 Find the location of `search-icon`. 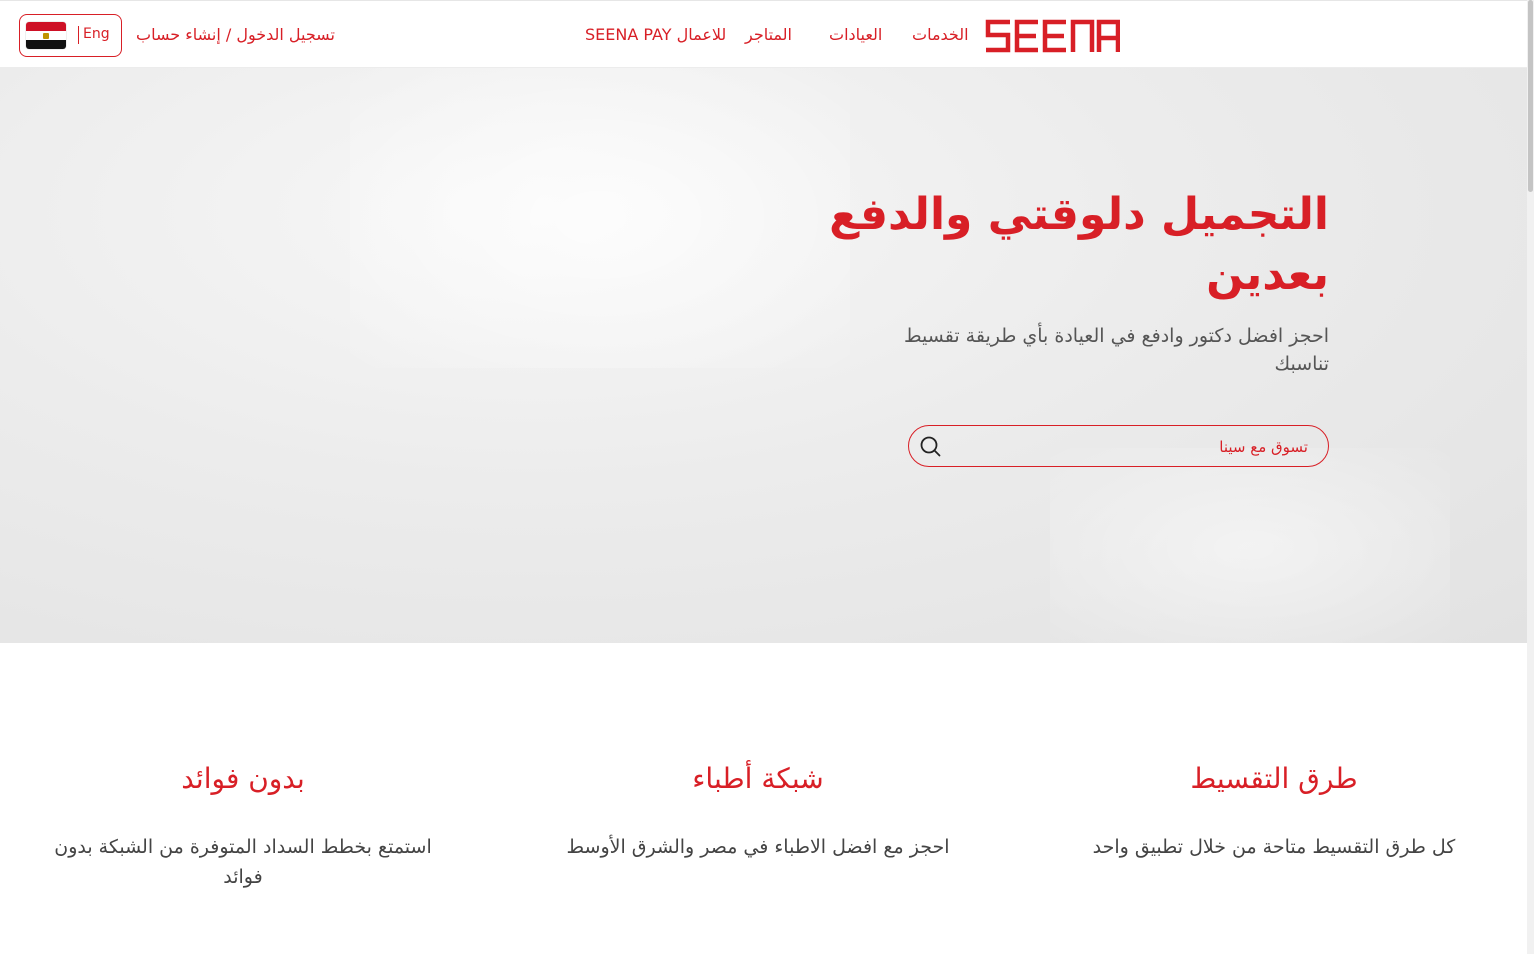

search-icon is located at coordinates (930, 446).